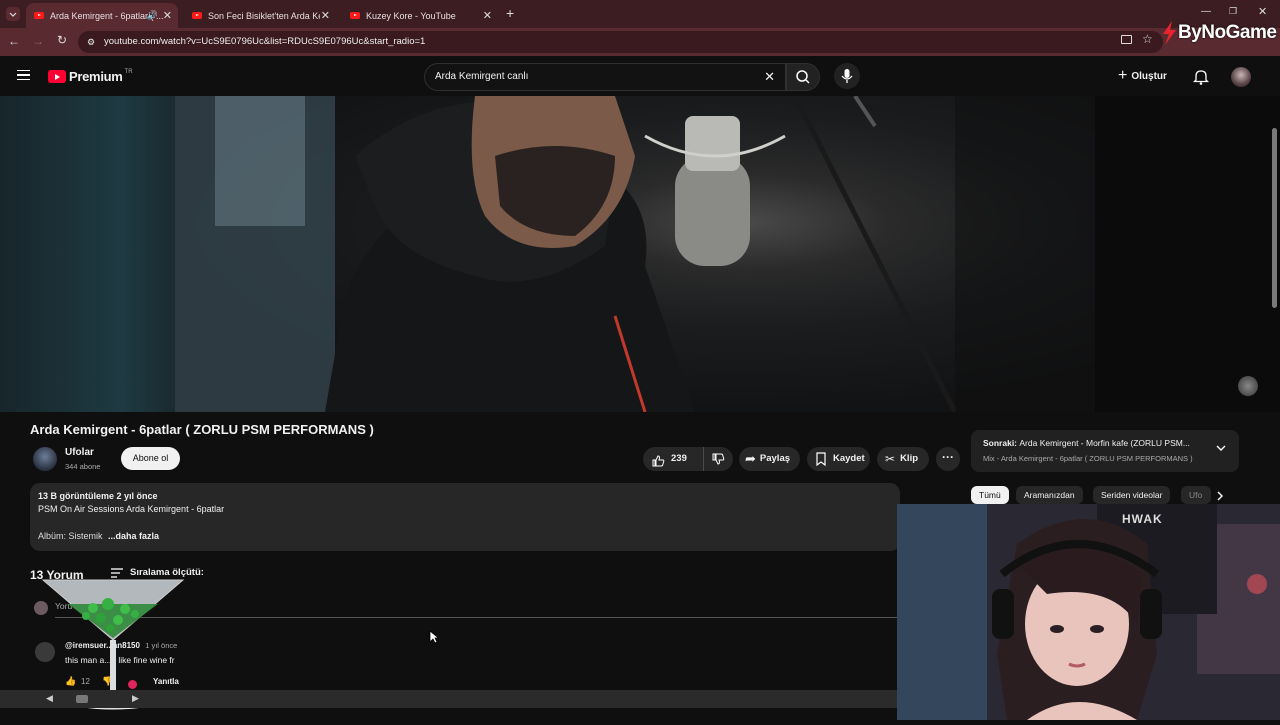 This screenshot has width=1280, height=725. Describe the element at coordinates (482, 76) in the screenshot. I see `search-value: Arda Kemirgent canlı` at that location.